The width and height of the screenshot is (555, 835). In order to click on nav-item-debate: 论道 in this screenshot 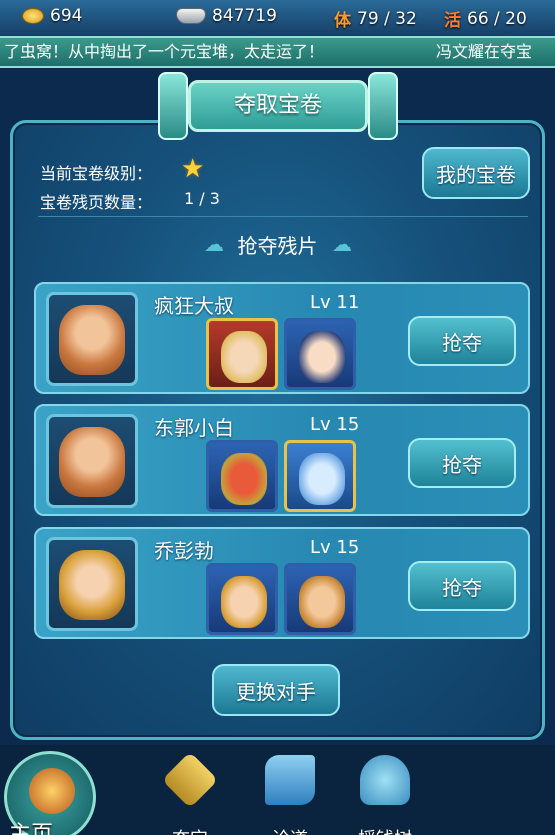, I will do `click(290, 795)`.